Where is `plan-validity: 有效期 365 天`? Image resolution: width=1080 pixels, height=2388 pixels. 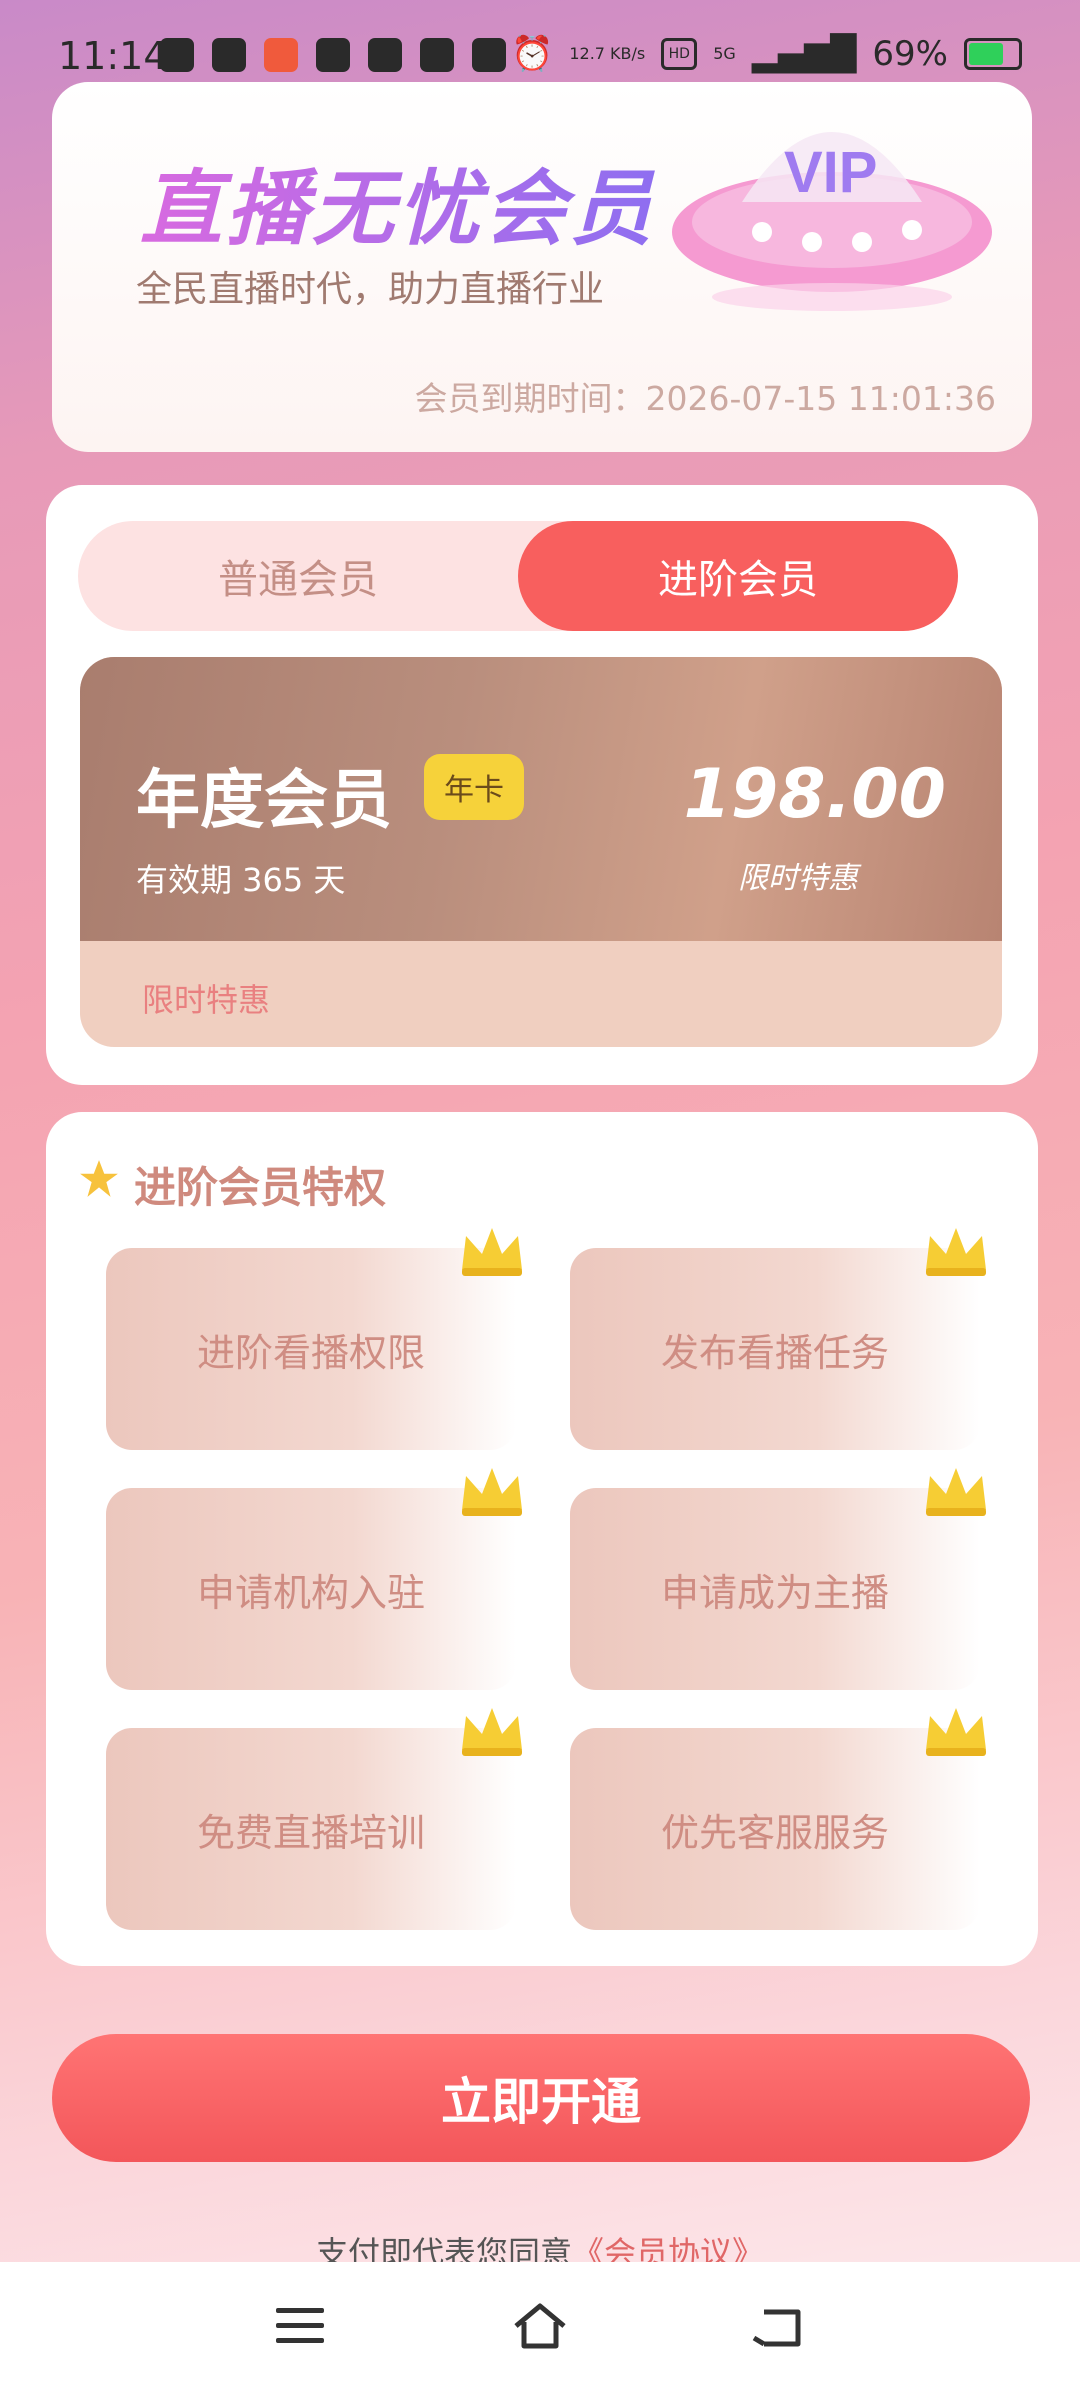
plan-validity: 有效期 365 天 is located at coordinates (241, 880).